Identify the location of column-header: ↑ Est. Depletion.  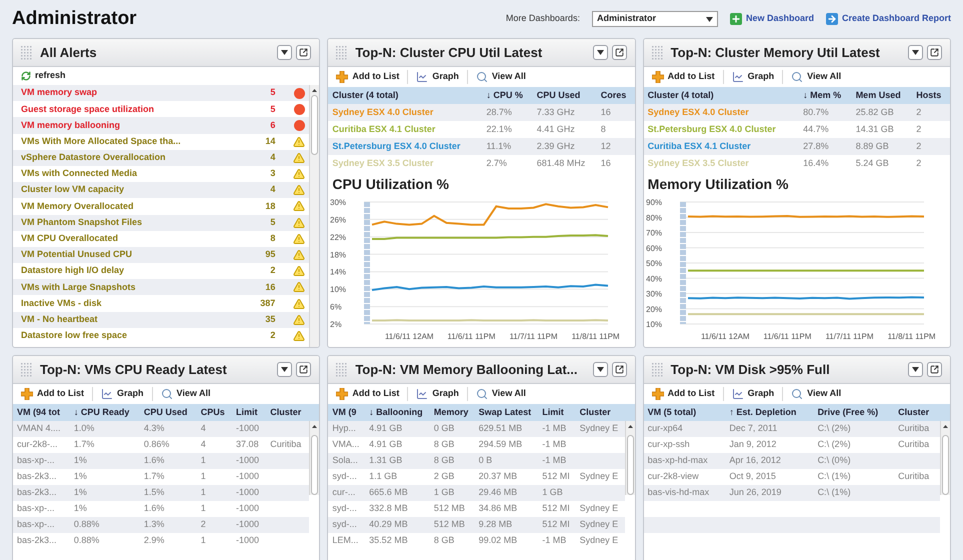
(769, 412).